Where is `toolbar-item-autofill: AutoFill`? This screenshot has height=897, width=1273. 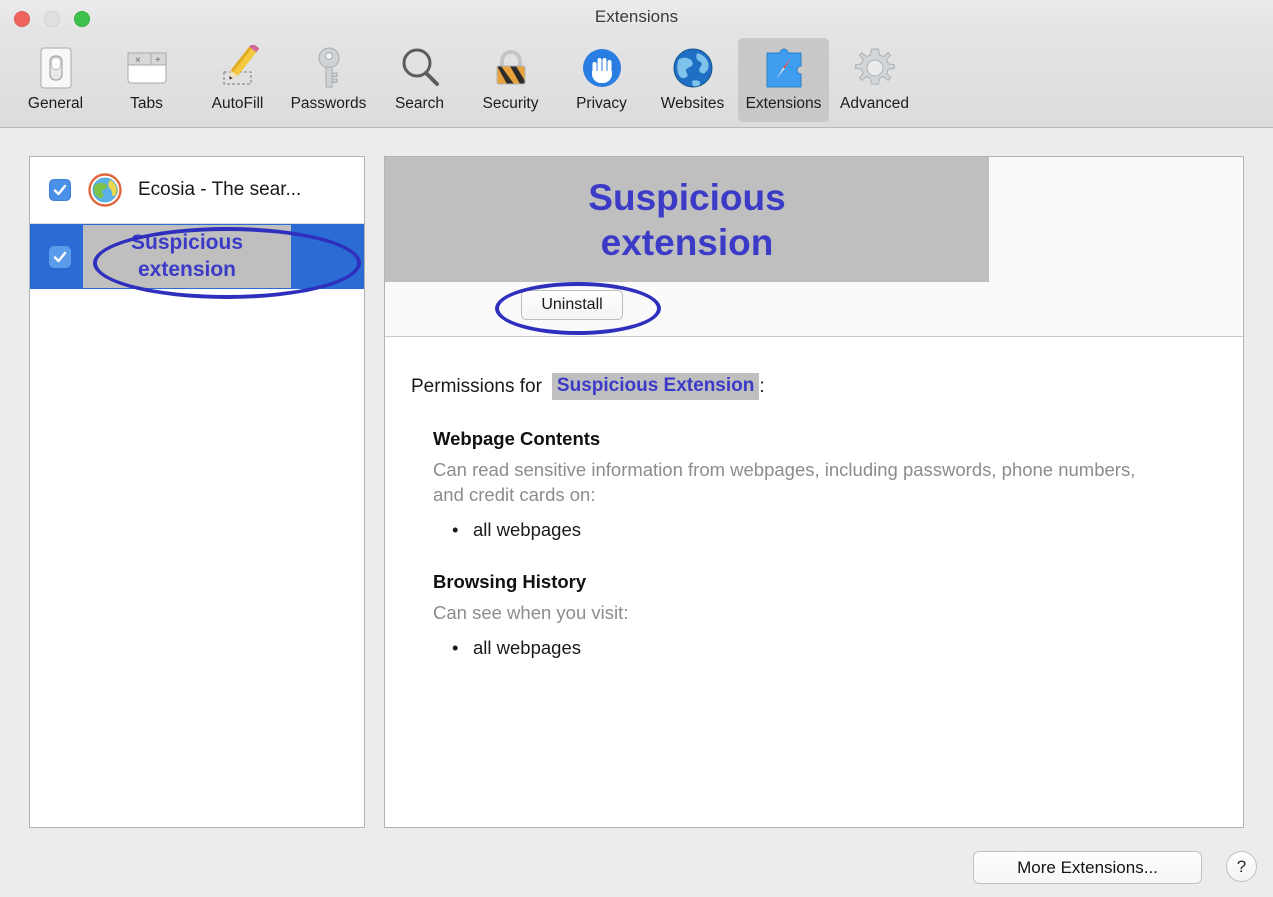 toolbar-item-autofill: AutoFill is located at coordinates (237, 80).